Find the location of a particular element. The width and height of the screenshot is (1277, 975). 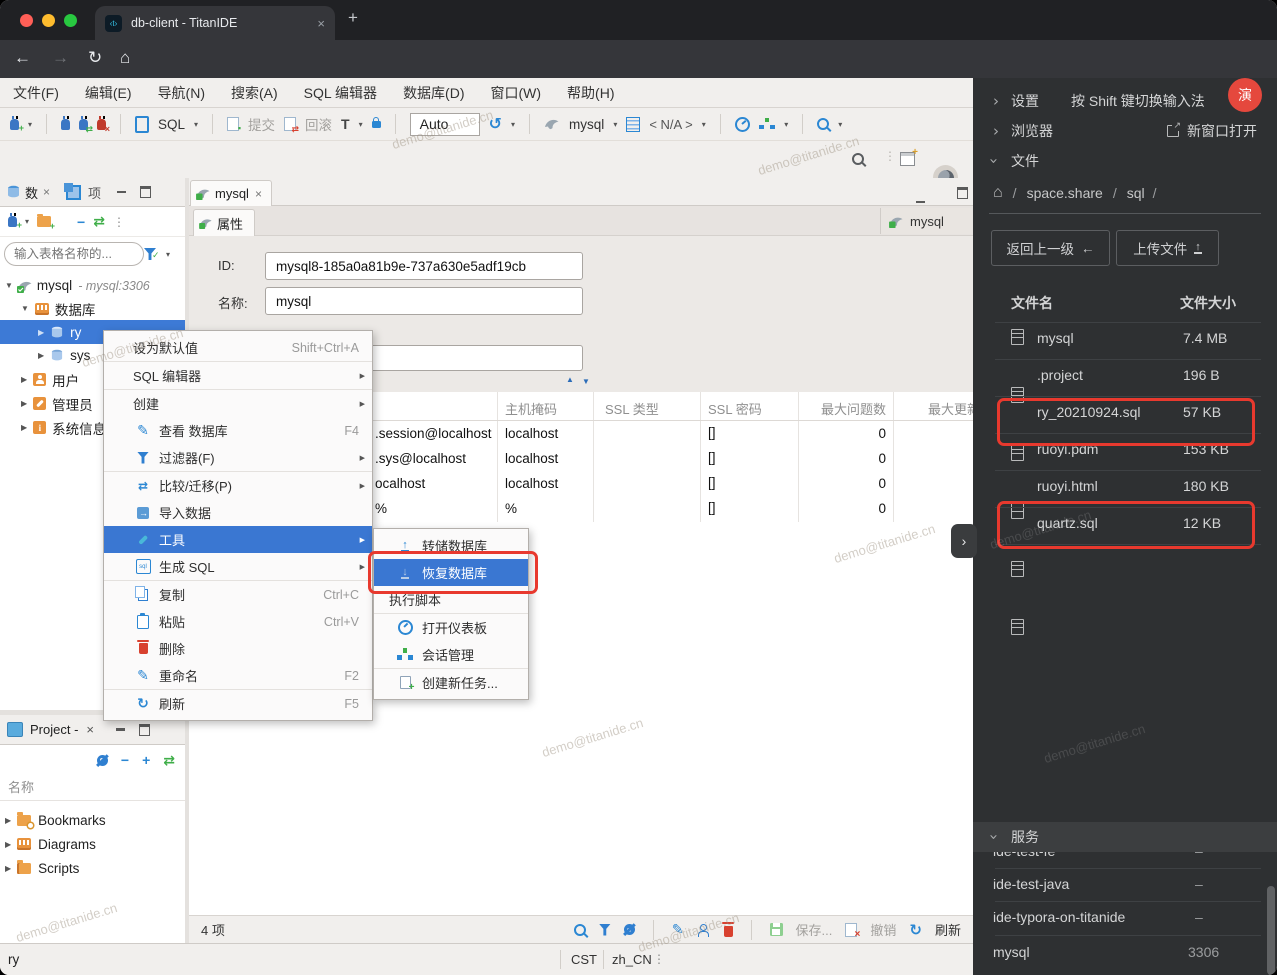

nav-menu-dots-icon: ⋮ is located at coordinates (119, 222).